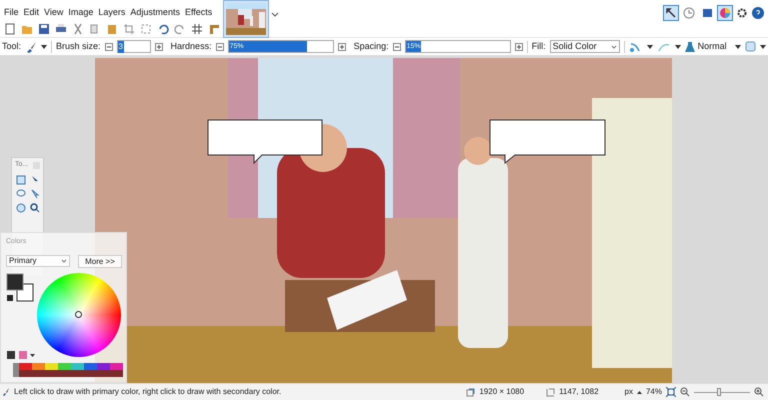  What do you see at coordinates (54, 13) in the screenshot?
I see `menu-item: View` at bounding box center [54, 13].